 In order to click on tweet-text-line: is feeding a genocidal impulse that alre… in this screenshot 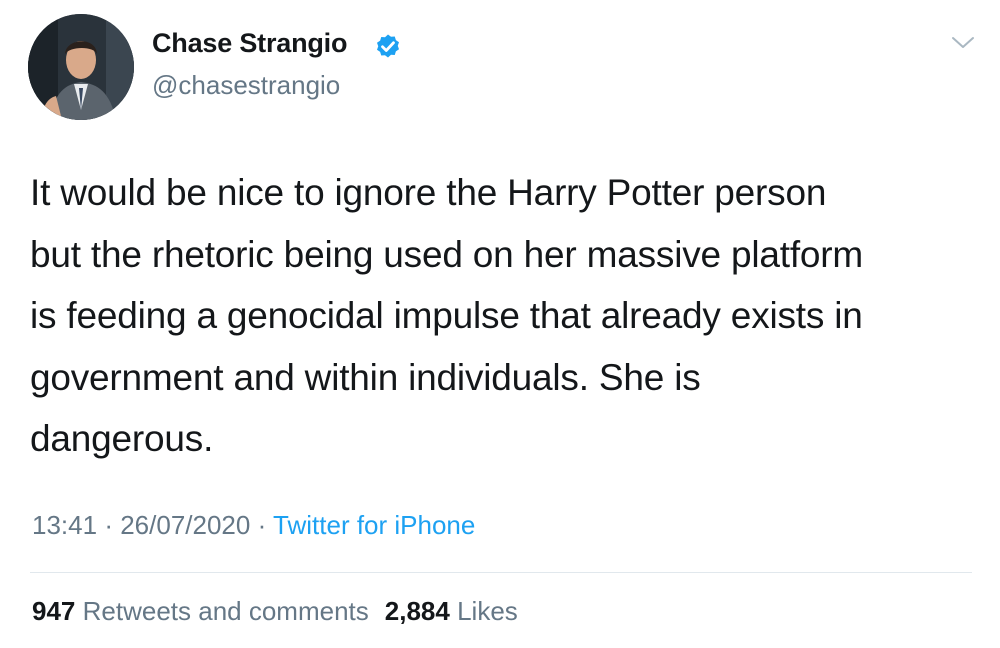, I will do `click(446, 315)`.